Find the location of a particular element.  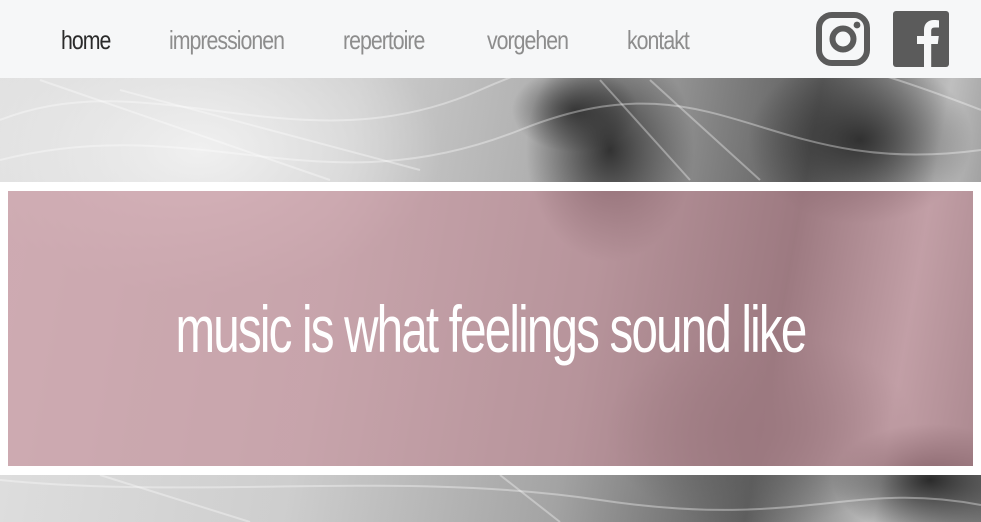

nav-item-home: home is located at coordinates (86, 40).